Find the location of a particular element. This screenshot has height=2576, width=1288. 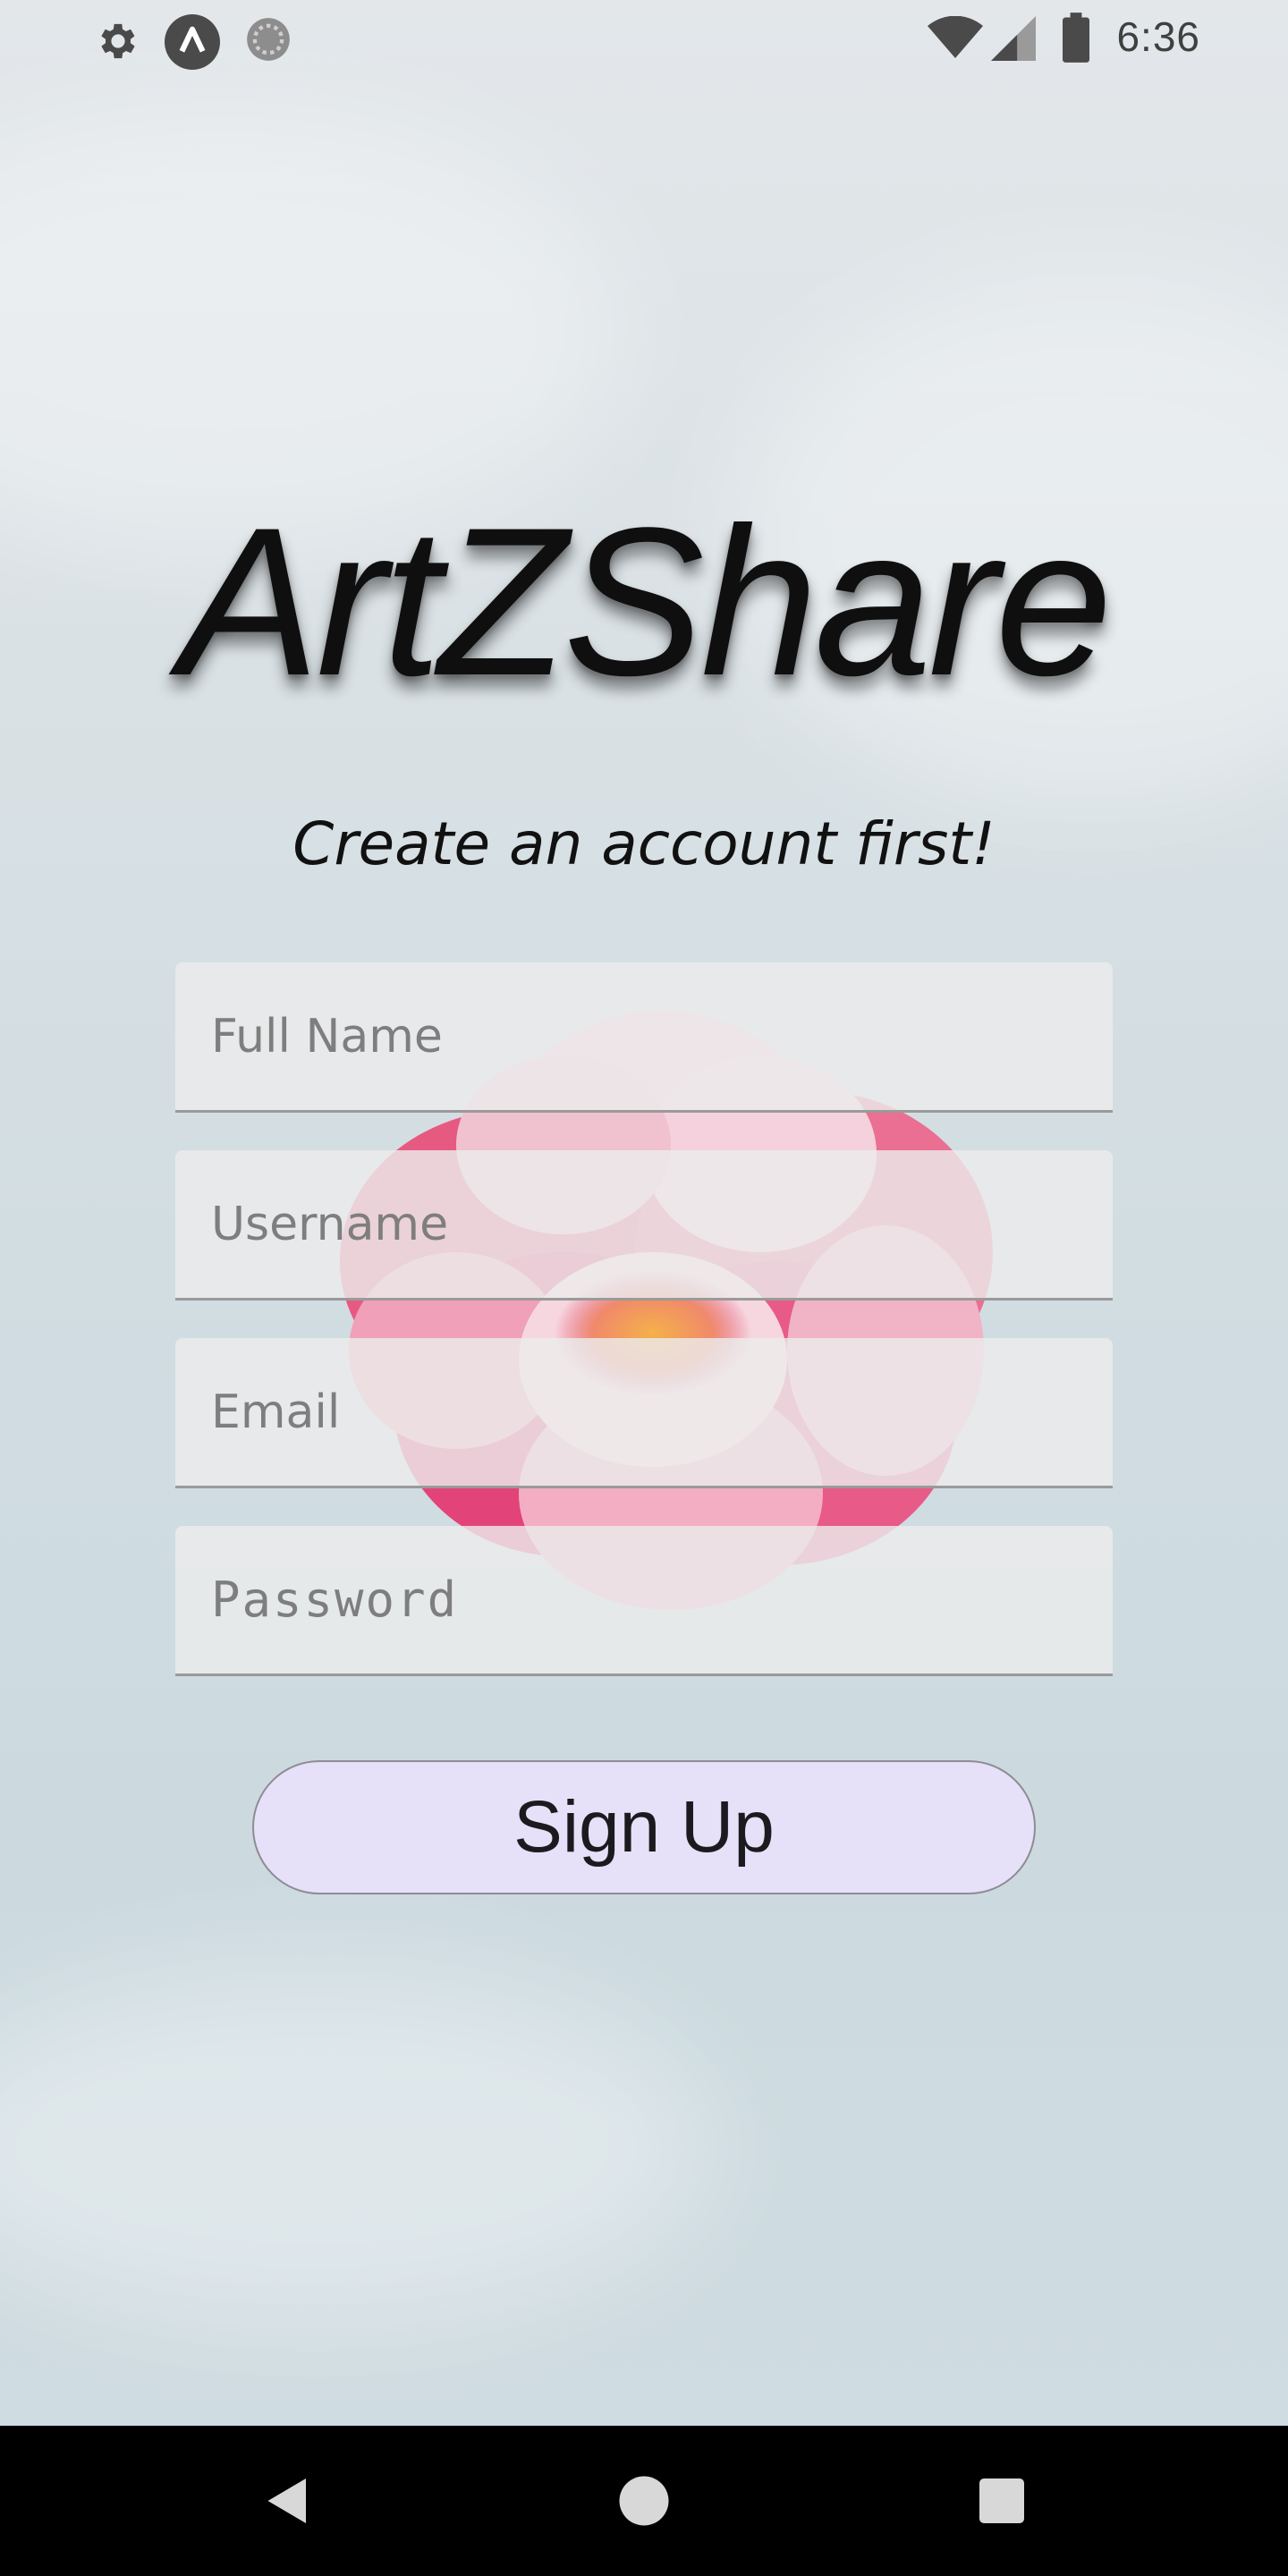

system-navigation-bar is located at coordinates (644, 2501).